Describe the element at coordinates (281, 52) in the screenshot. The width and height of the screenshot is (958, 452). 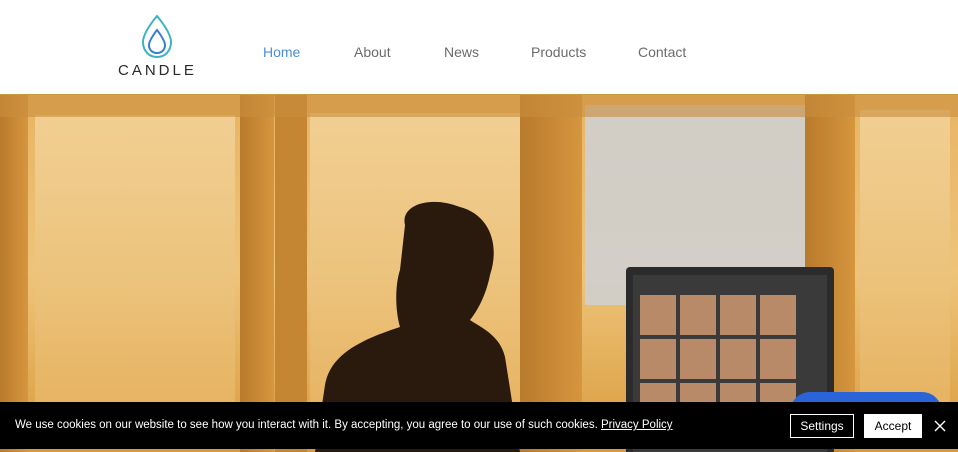
I see `nav-home: Home` at that location.